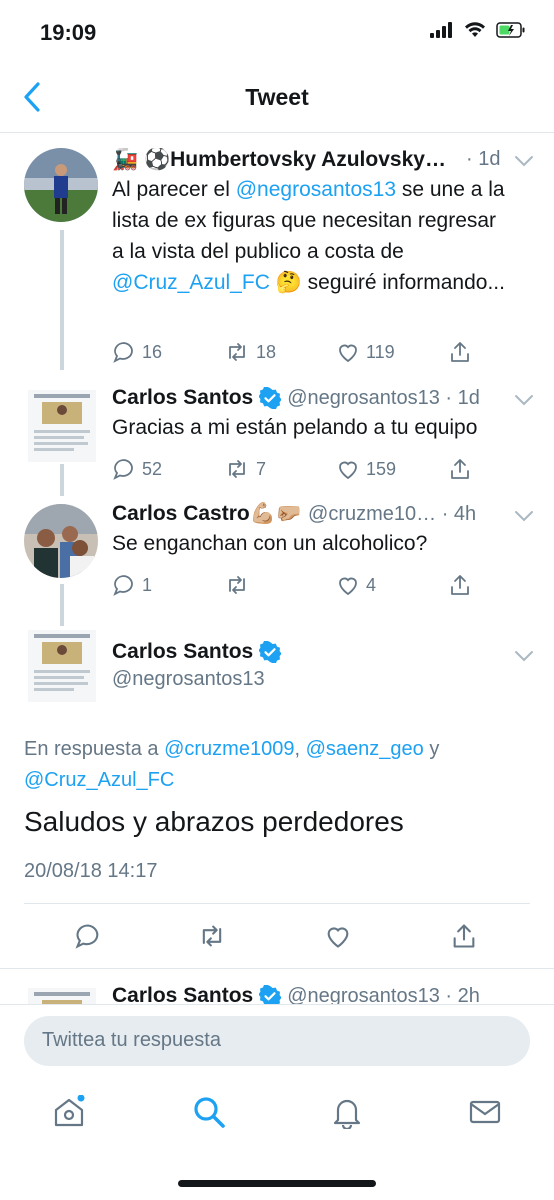 The image size is (554, 1200). I want to click on mail-icon, so click(485, 1112).